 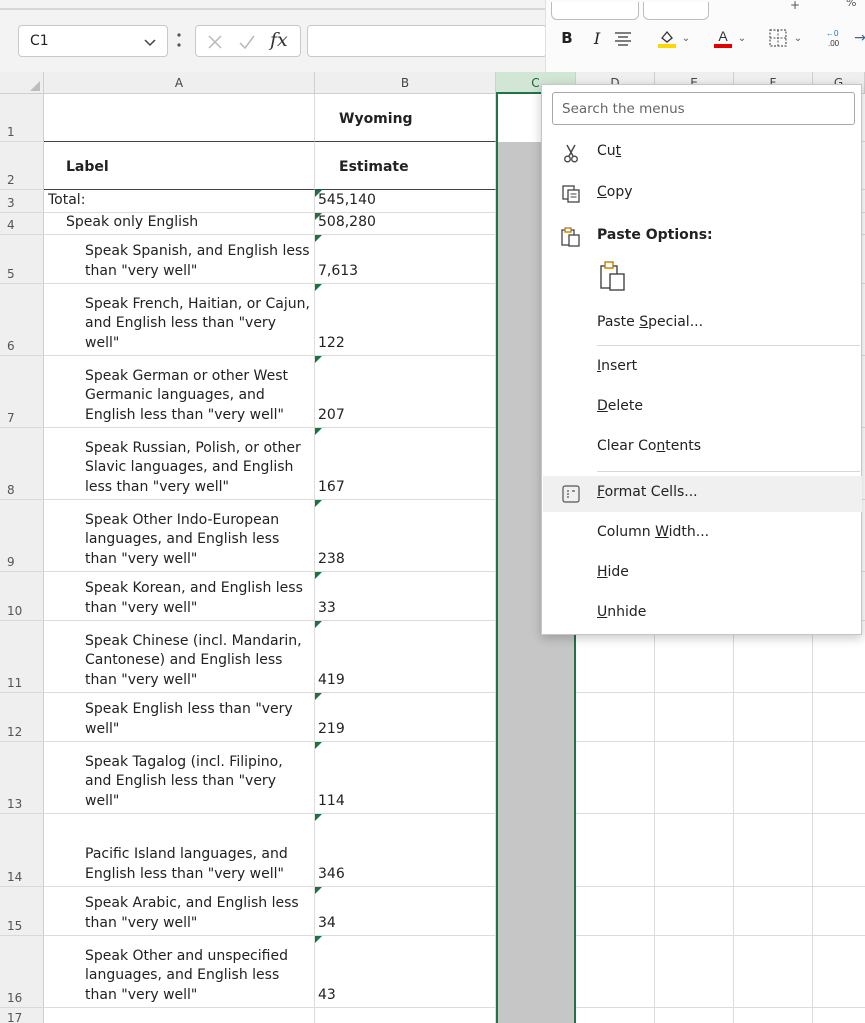 I want to click on row-header: 12, so click(x=22, y=717).